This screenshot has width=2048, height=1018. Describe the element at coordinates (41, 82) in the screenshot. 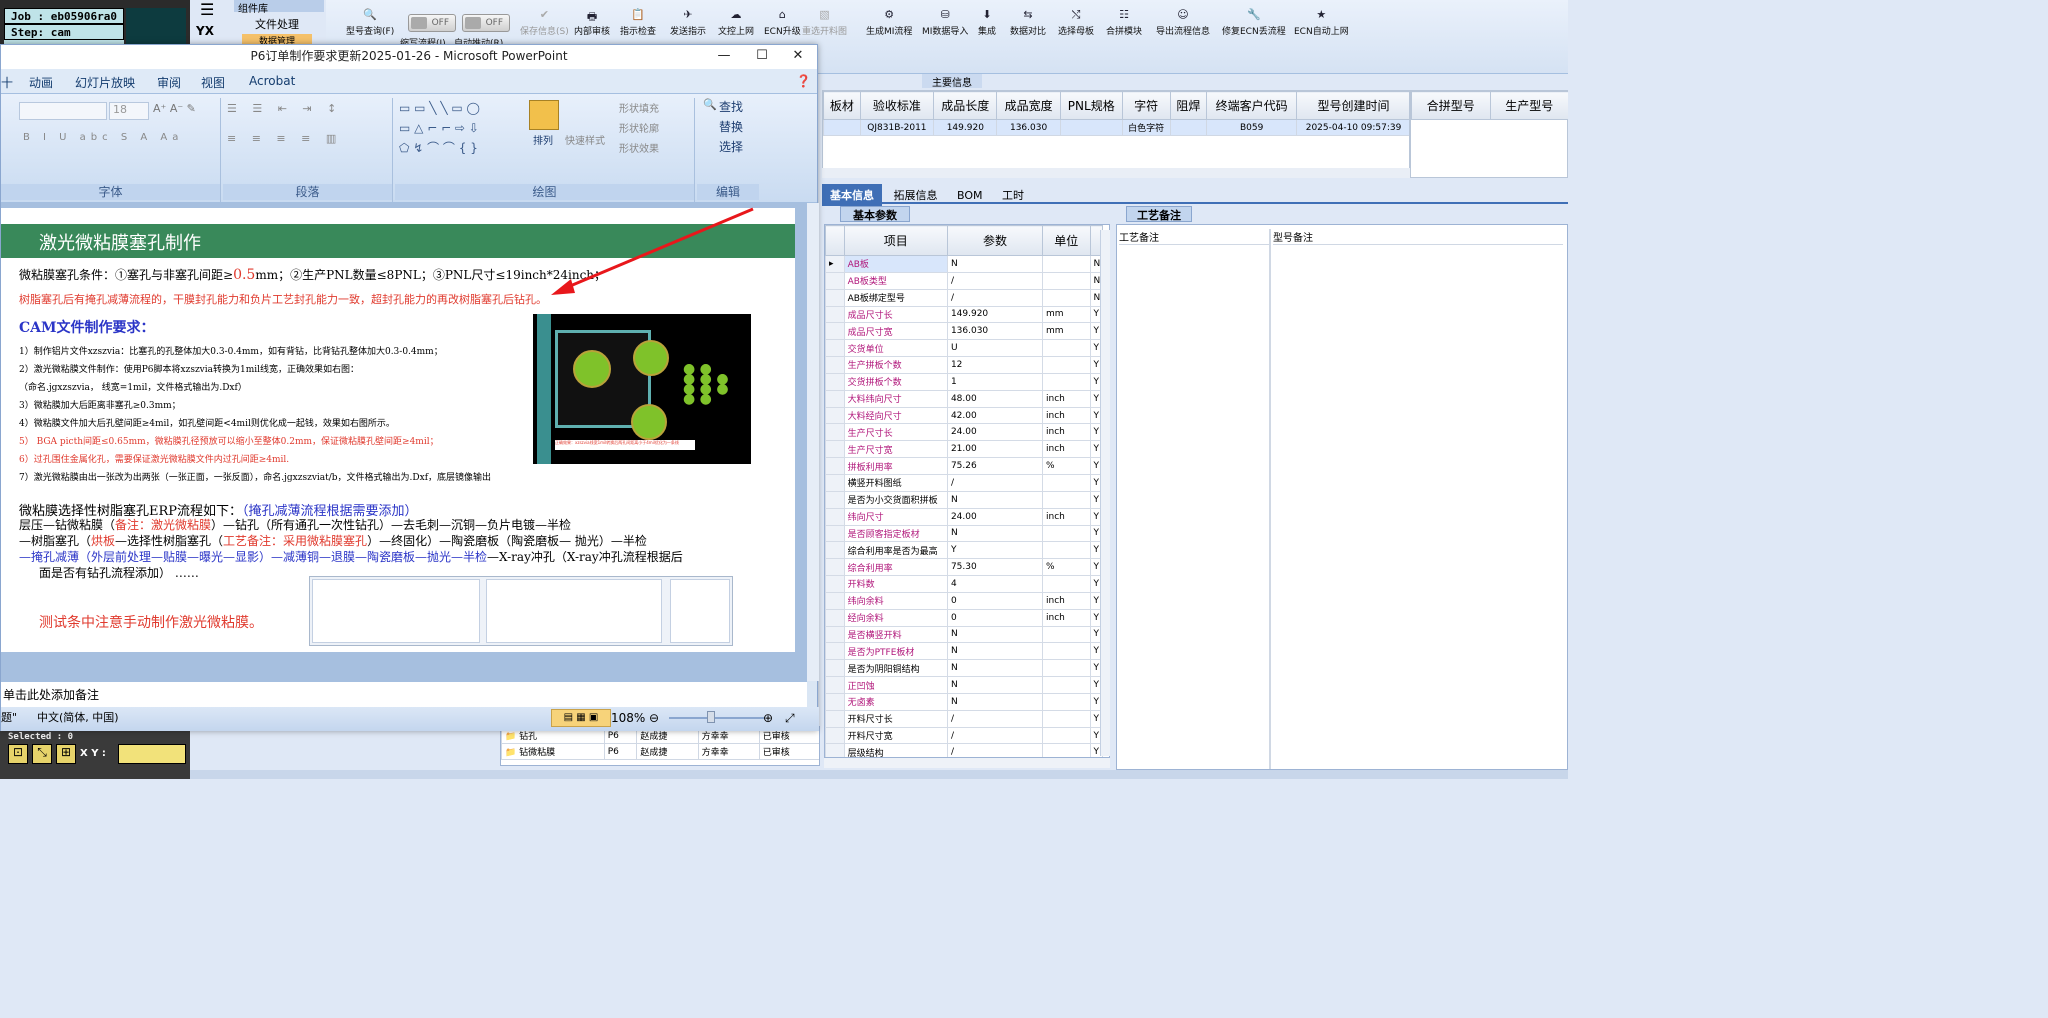

I see `tab-animation: 动画` at that location.